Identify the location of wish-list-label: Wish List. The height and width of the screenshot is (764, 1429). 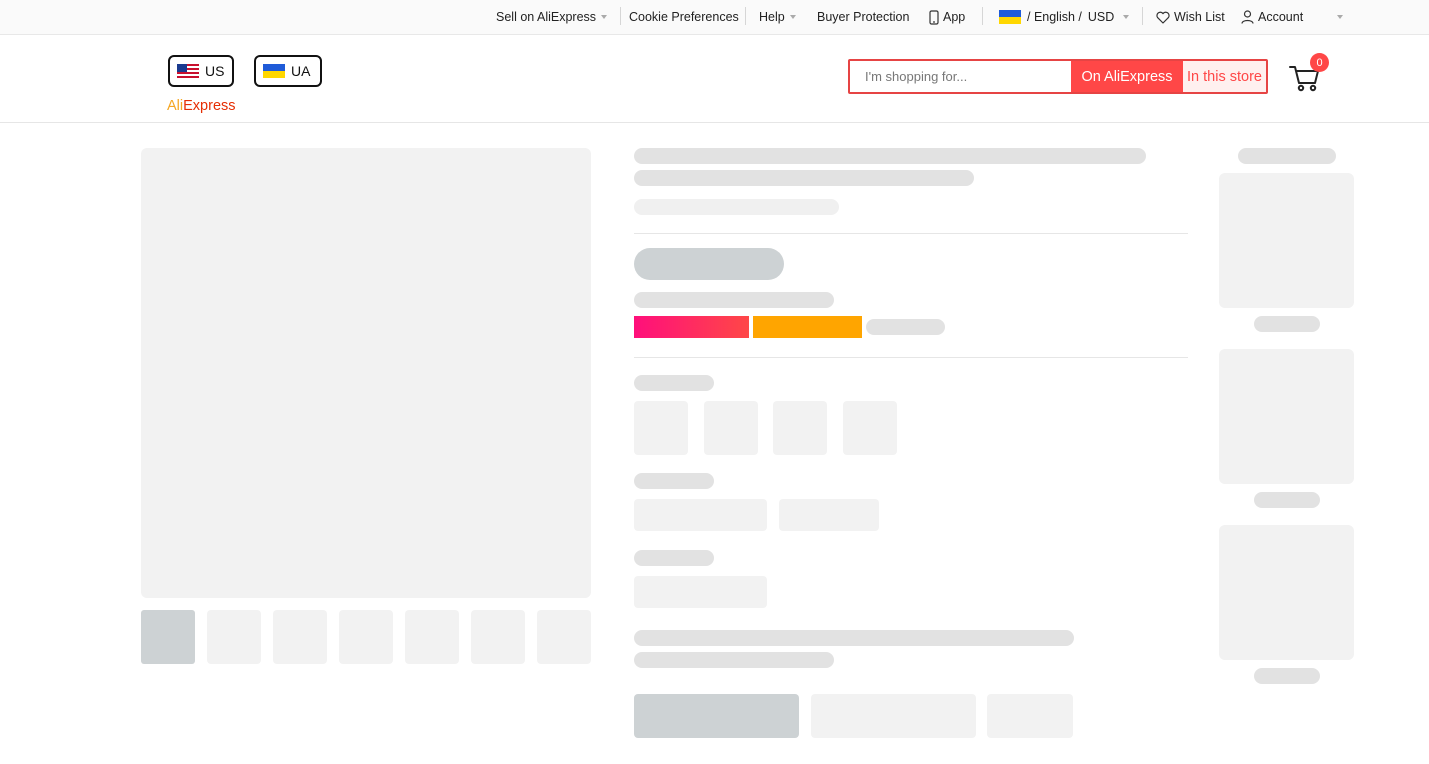
(1199, 17).